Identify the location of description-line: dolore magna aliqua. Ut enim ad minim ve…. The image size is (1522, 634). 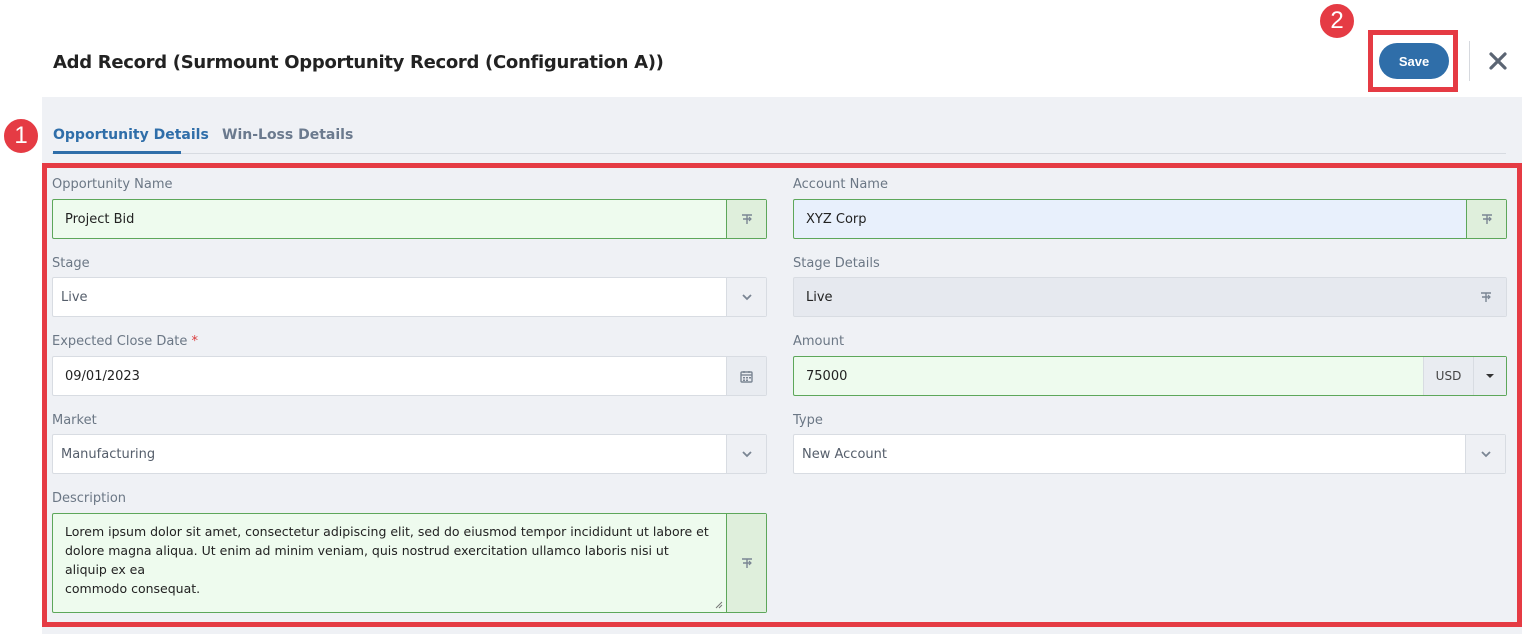
(367, 560).